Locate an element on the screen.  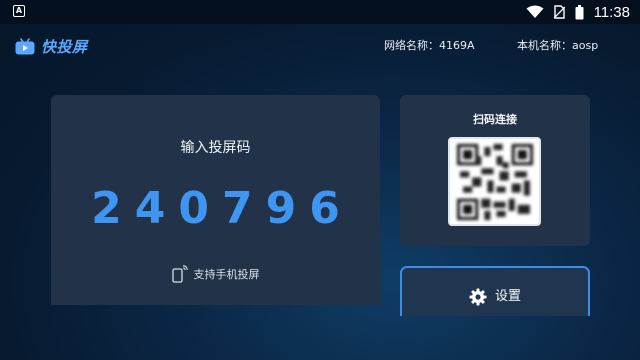
network-name: 网络名称：4169A is located at coordinates (429, 45).